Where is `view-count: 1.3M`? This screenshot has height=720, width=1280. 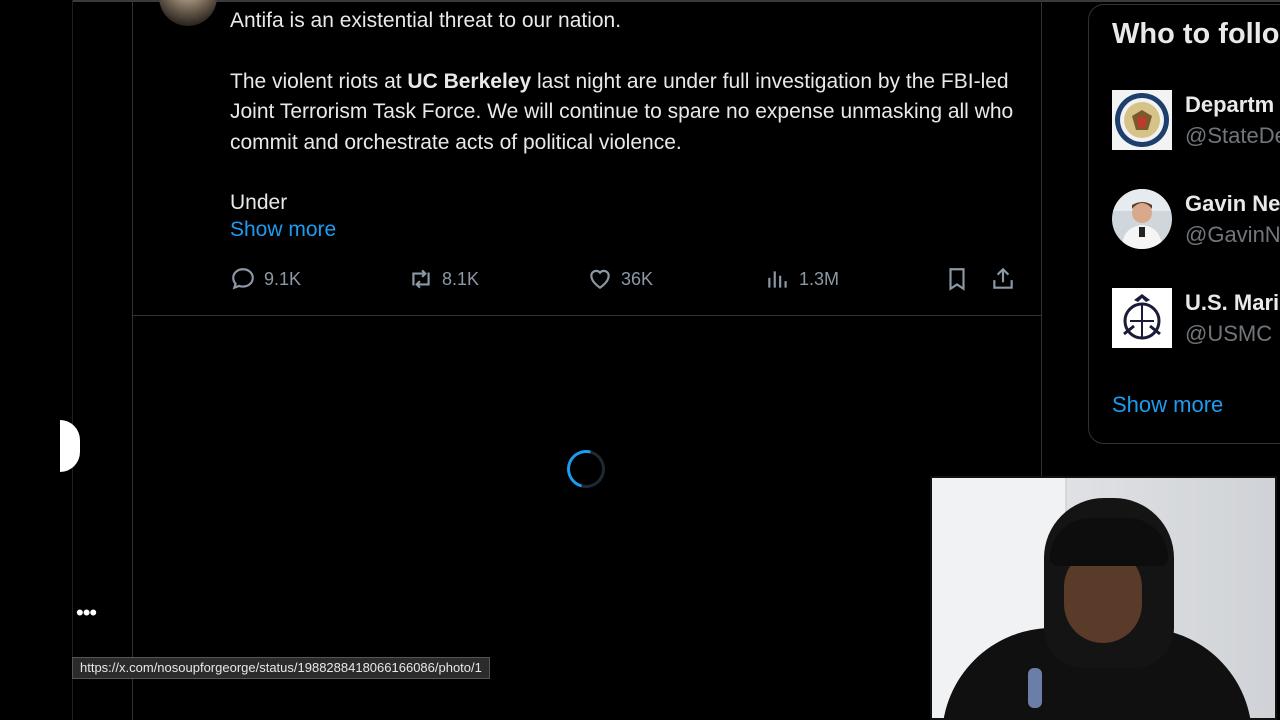 view-count: 1.3M is located at coordinates (819, 278).